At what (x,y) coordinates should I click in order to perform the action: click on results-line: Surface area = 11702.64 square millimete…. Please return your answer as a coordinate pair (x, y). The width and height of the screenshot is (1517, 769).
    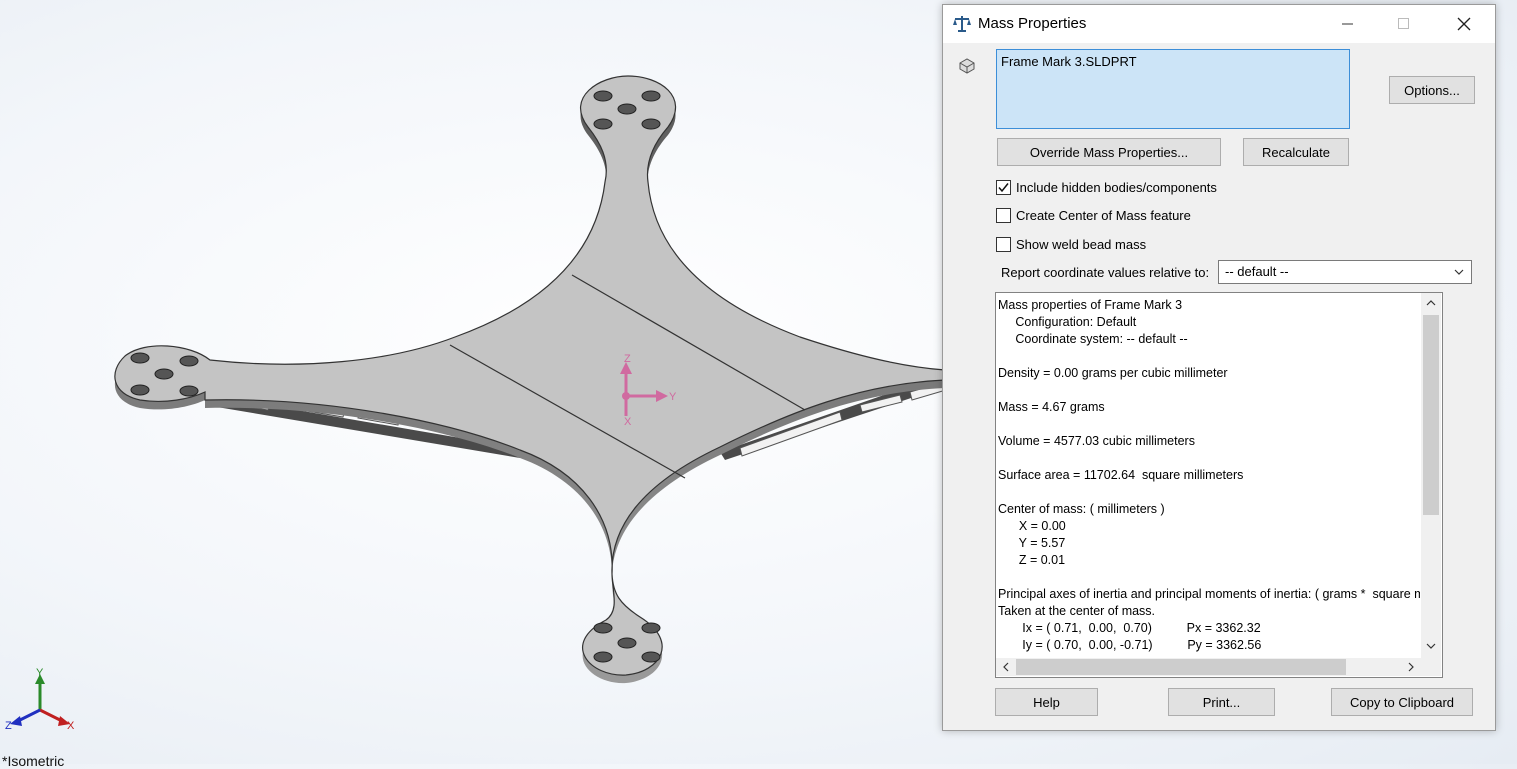
    Looking at the image, I should click on (1121, 475).